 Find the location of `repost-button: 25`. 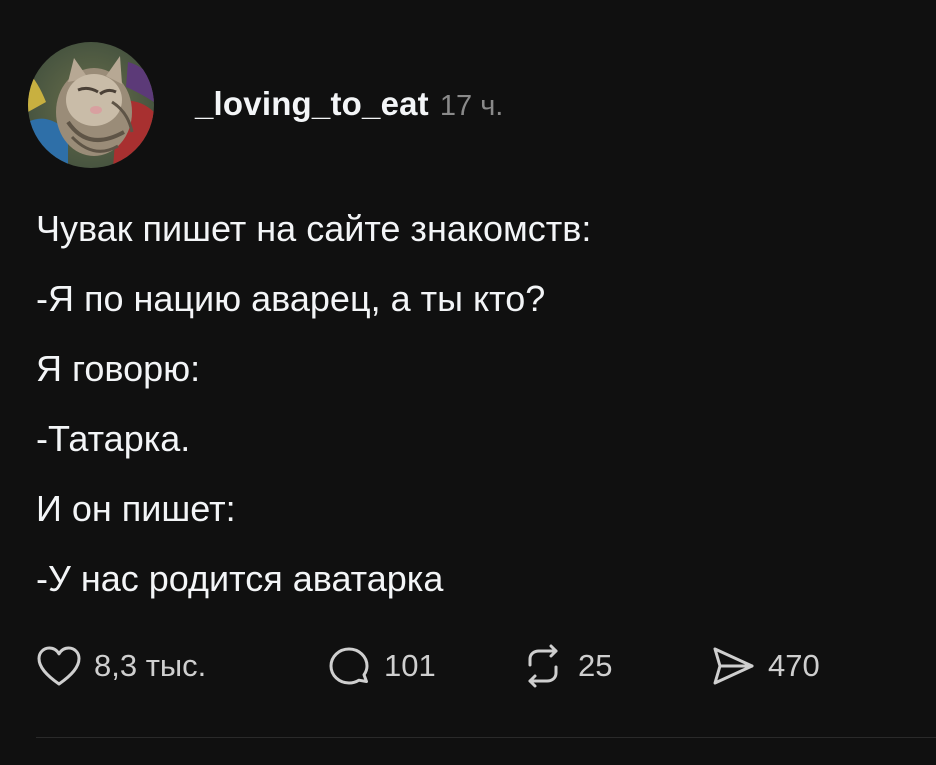

repost-button: 25 is located at coordinates (566, 666).